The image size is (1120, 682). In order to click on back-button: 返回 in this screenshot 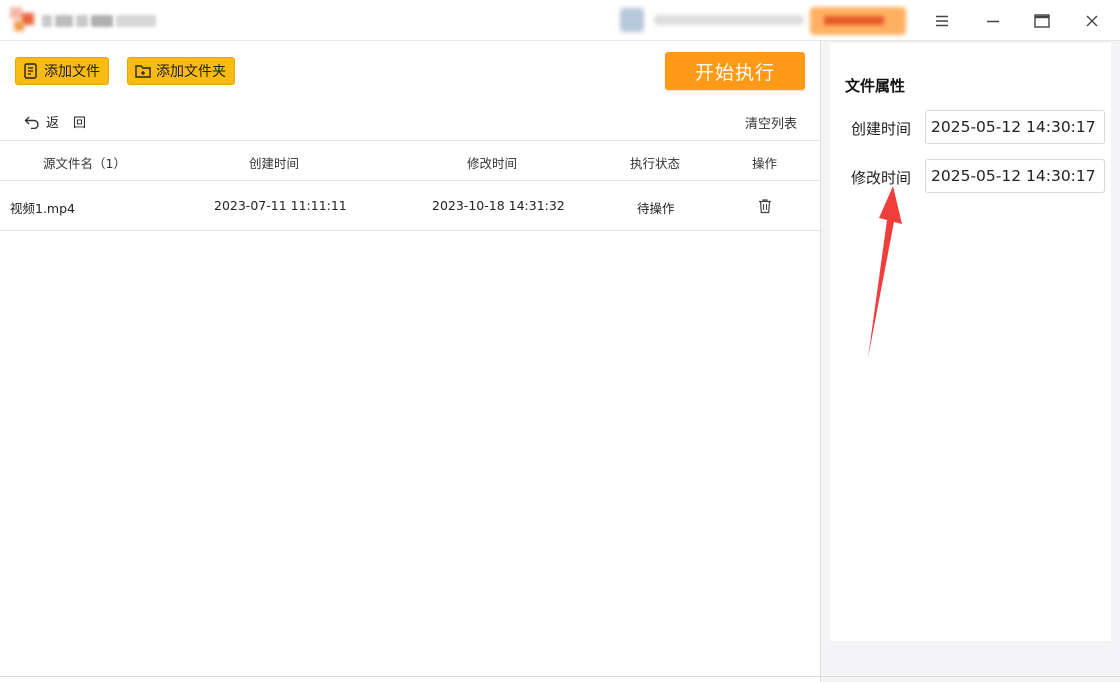, I will do `click(62, 121)`.